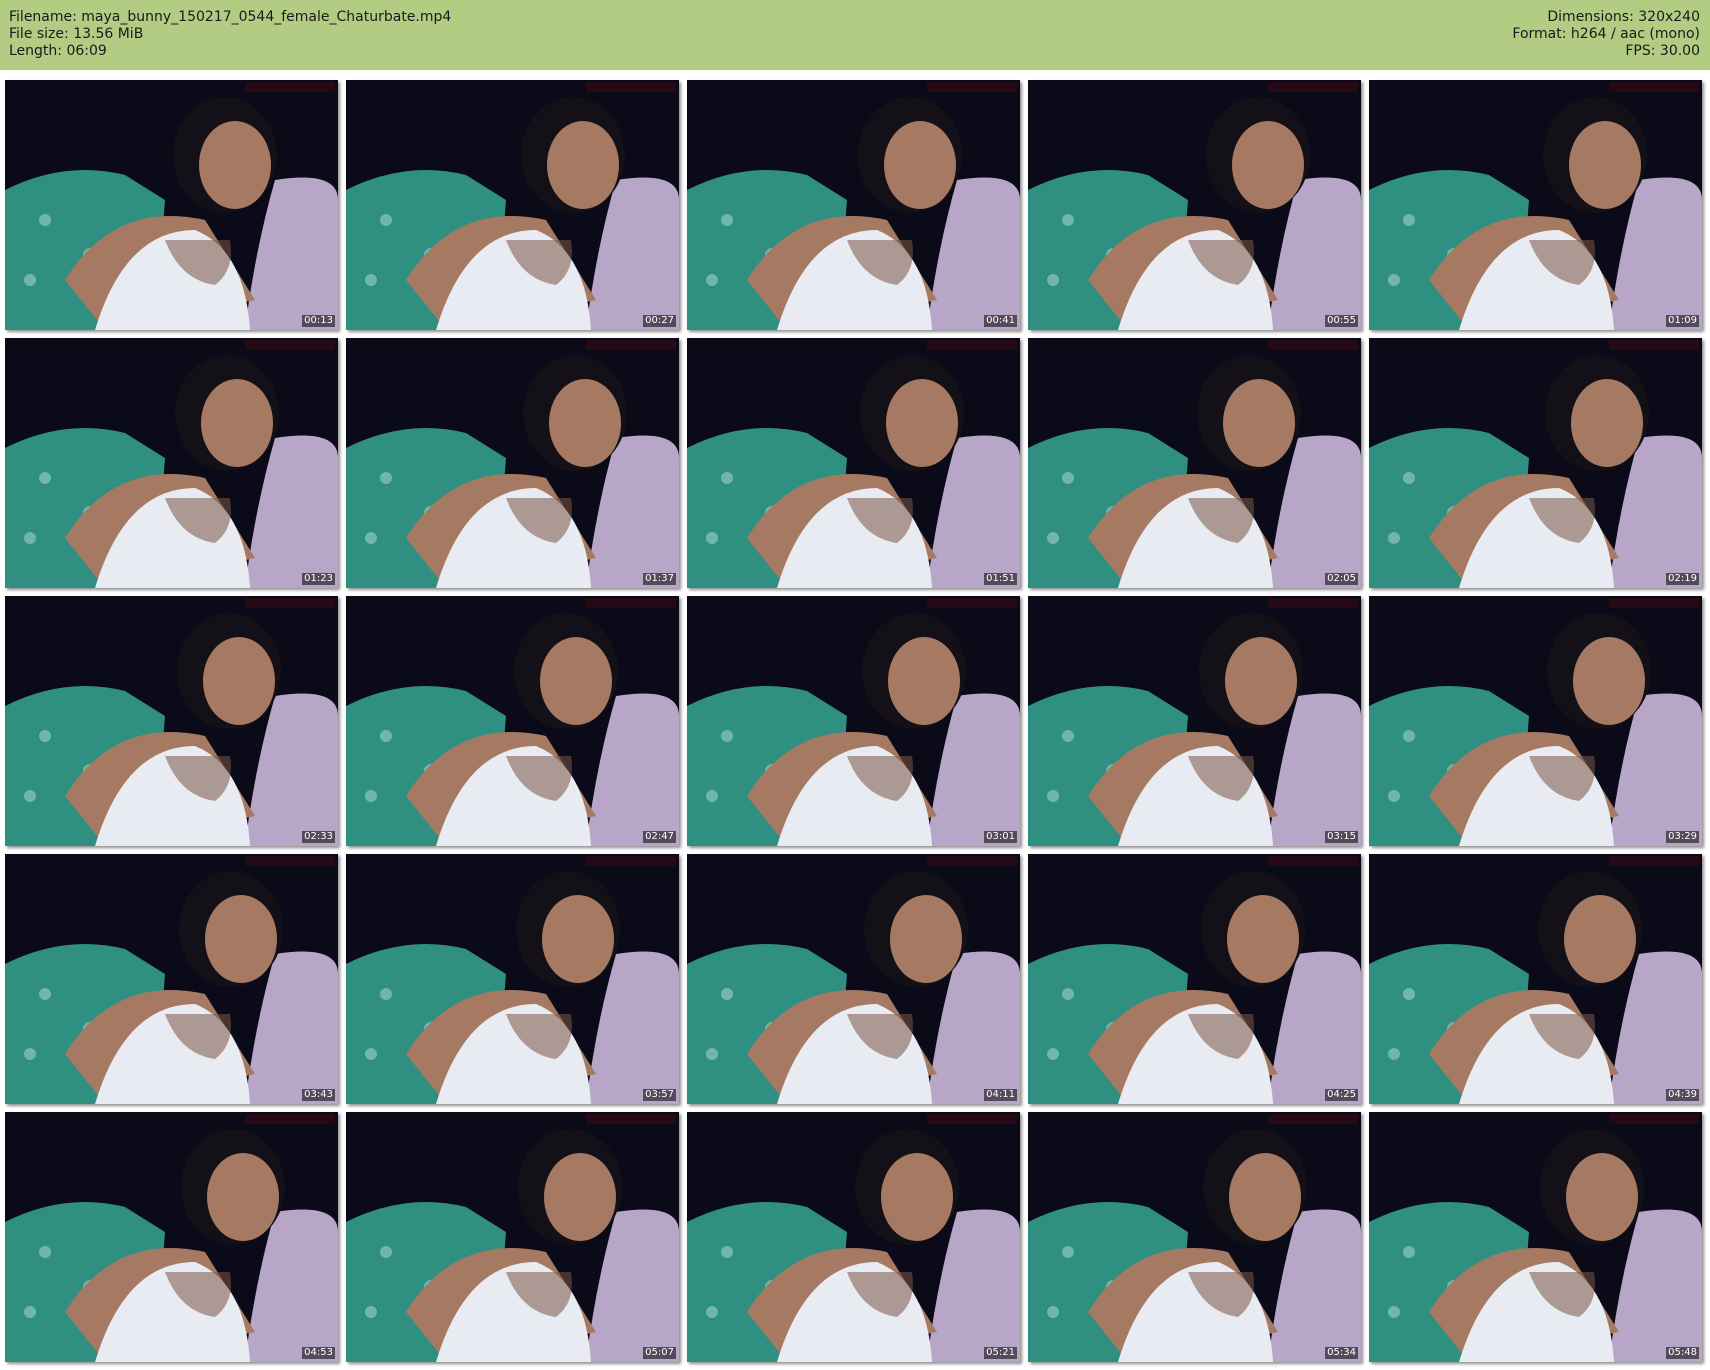 The width and height of the screenshot is (1710, 1370). I want to click on video-thumbnail: 03:43, so click(171, 979).